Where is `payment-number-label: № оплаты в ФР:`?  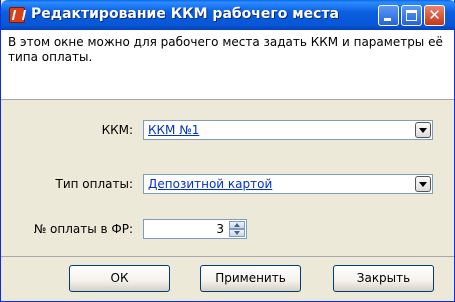 payment-number-label: № оплаты в ФР: is located at coordinates (83, 229).